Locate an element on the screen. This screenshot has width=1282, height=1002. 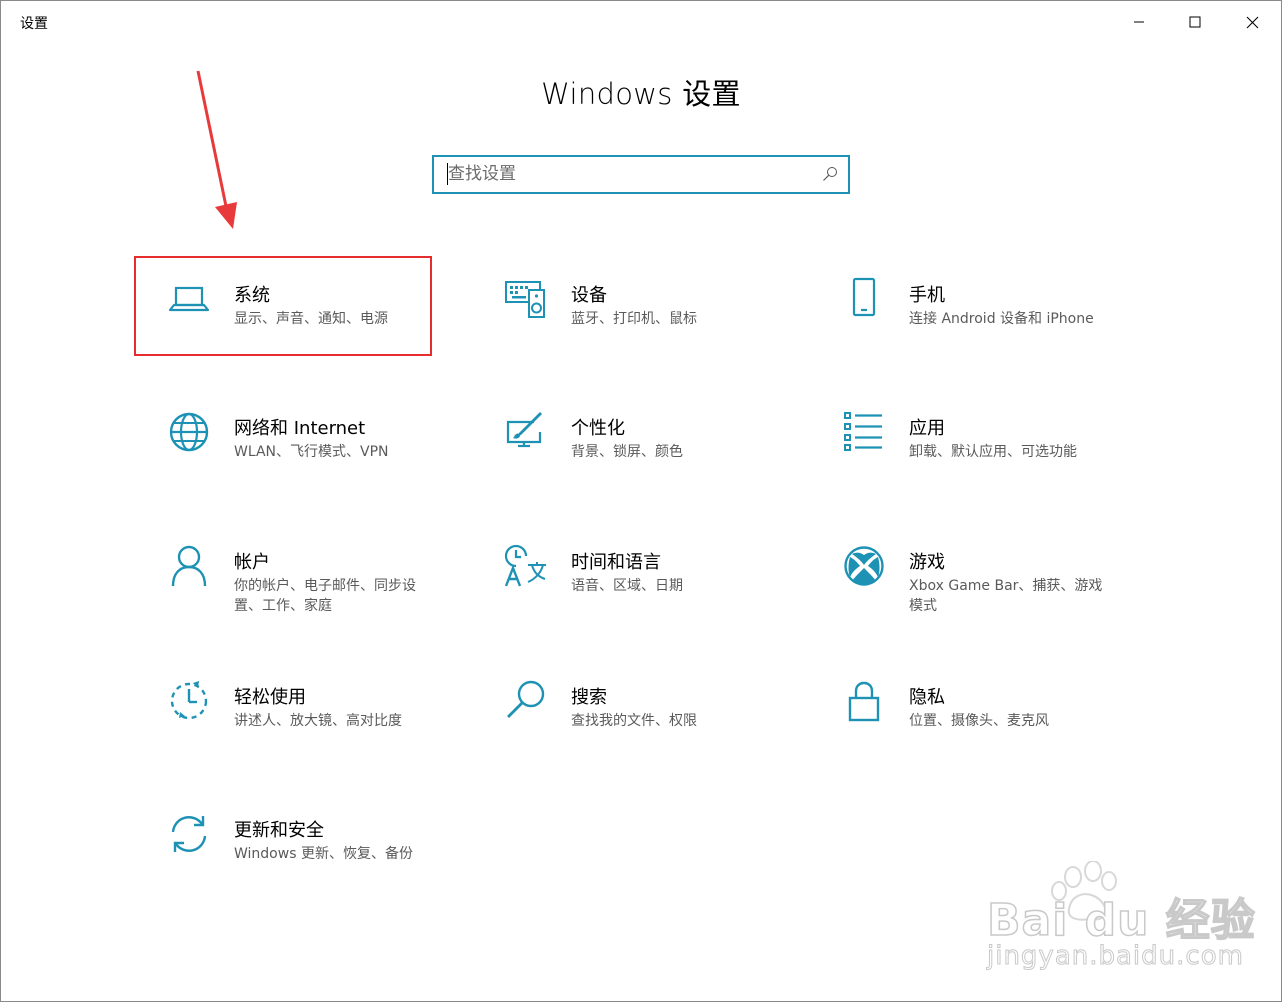
tile-desc: 卸载、默认应用、可选功能 is located at coordinates (993, 452).